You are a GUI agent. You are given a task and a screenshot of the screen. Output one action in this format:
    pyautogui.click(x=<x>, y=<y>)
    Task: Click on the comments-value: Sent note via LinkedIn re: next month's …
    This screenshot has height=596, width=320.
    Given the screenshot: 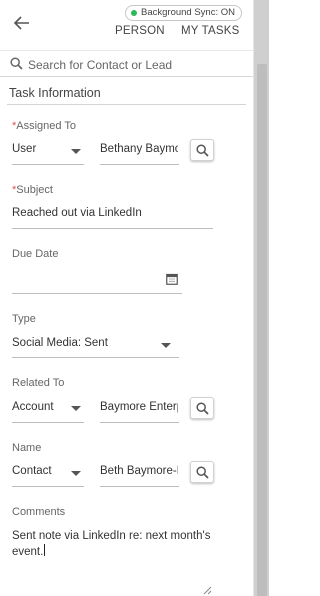 What is the action you would take?
    pyautogui.click(x=111, y=544)
    